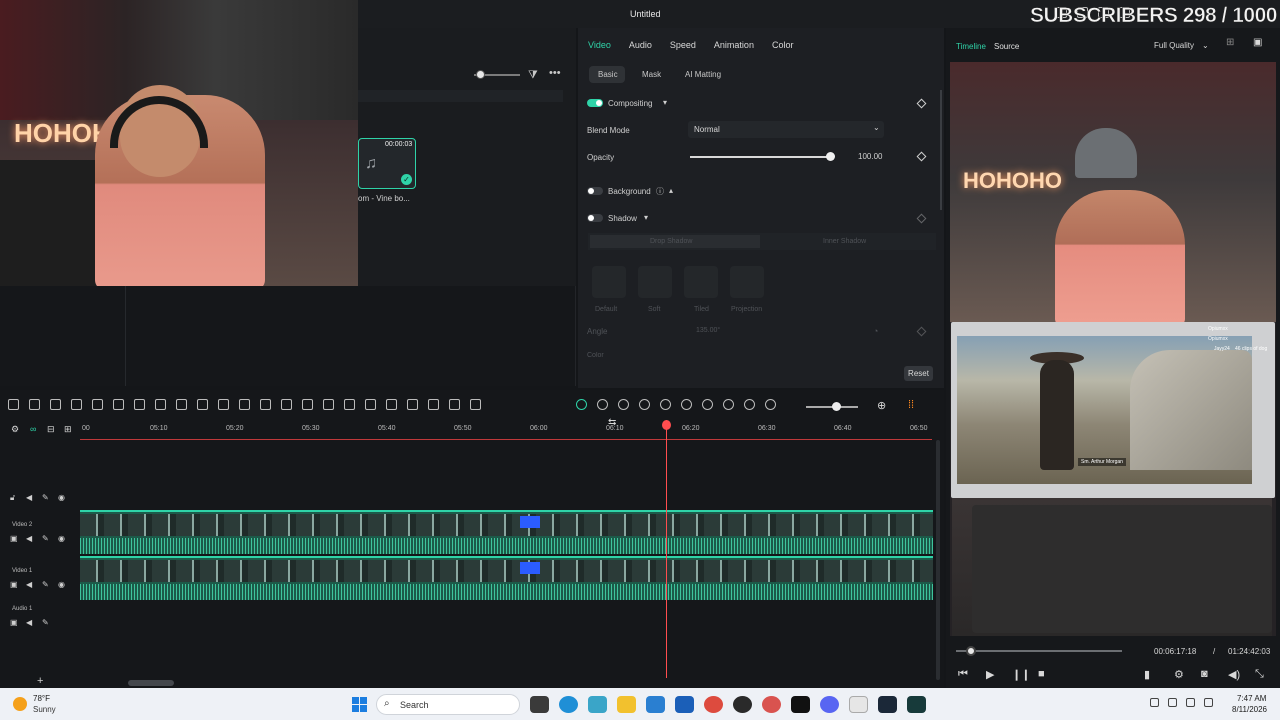 Image resolution: width=1280 pixels, height=720 pixels. I want to click on tab-inner-shadow: Inner Shadow, so click(844, 241).